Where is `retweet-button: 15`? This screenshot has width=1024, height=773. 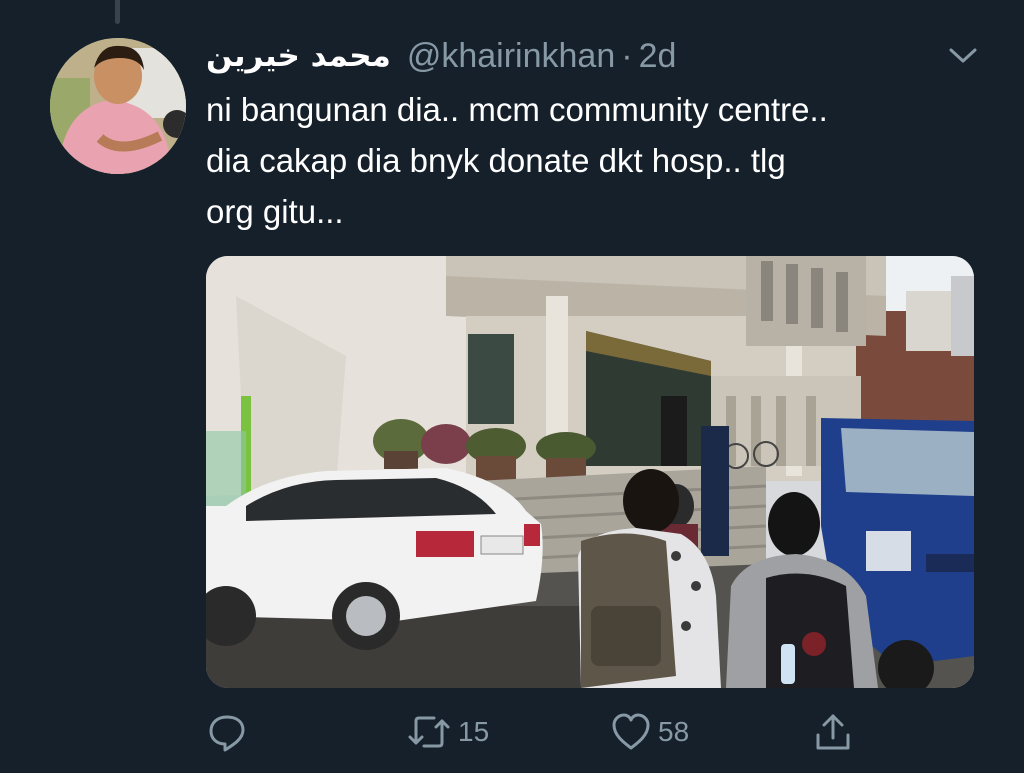
retweet-button: 15 is located at coordinates (447, 732).